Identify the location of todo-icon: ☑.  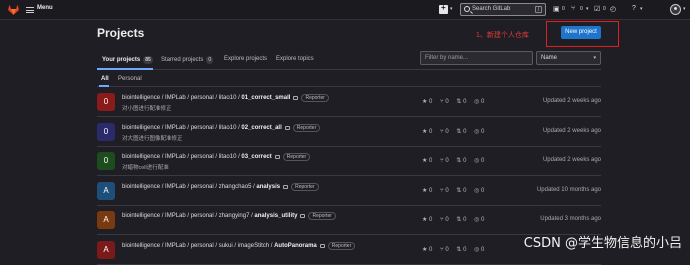
(597, 9).